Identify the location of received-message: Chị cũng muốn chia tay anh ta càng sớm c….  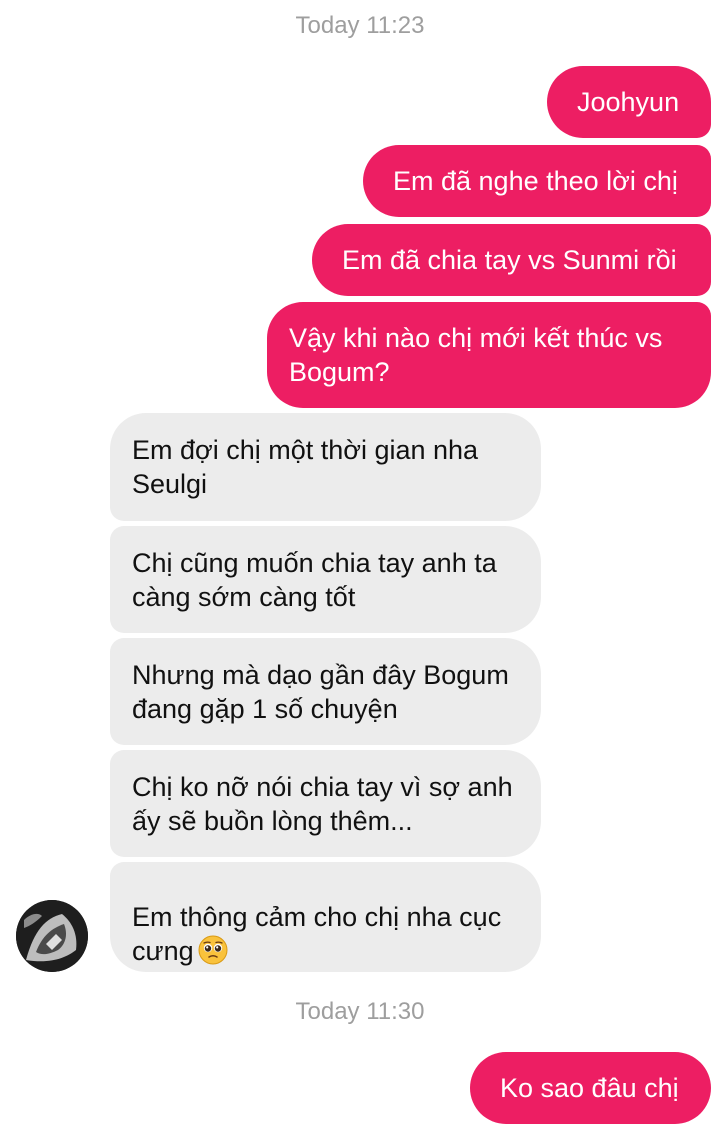
(325, 579).